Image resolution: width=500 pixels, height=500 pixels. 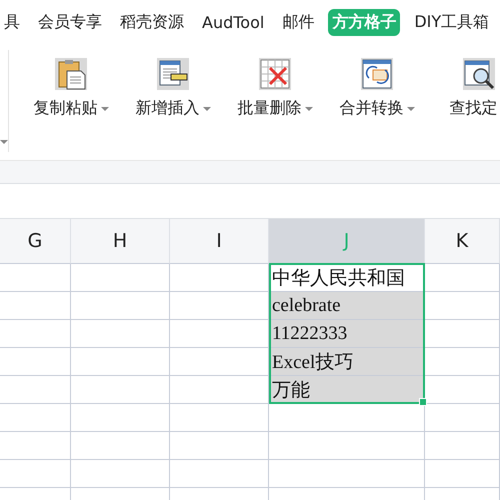 What do you see at coordinates (377, 109) in the screenshot?
I see `toolbar-button: 合并转换` at bounding box center [377, 109].